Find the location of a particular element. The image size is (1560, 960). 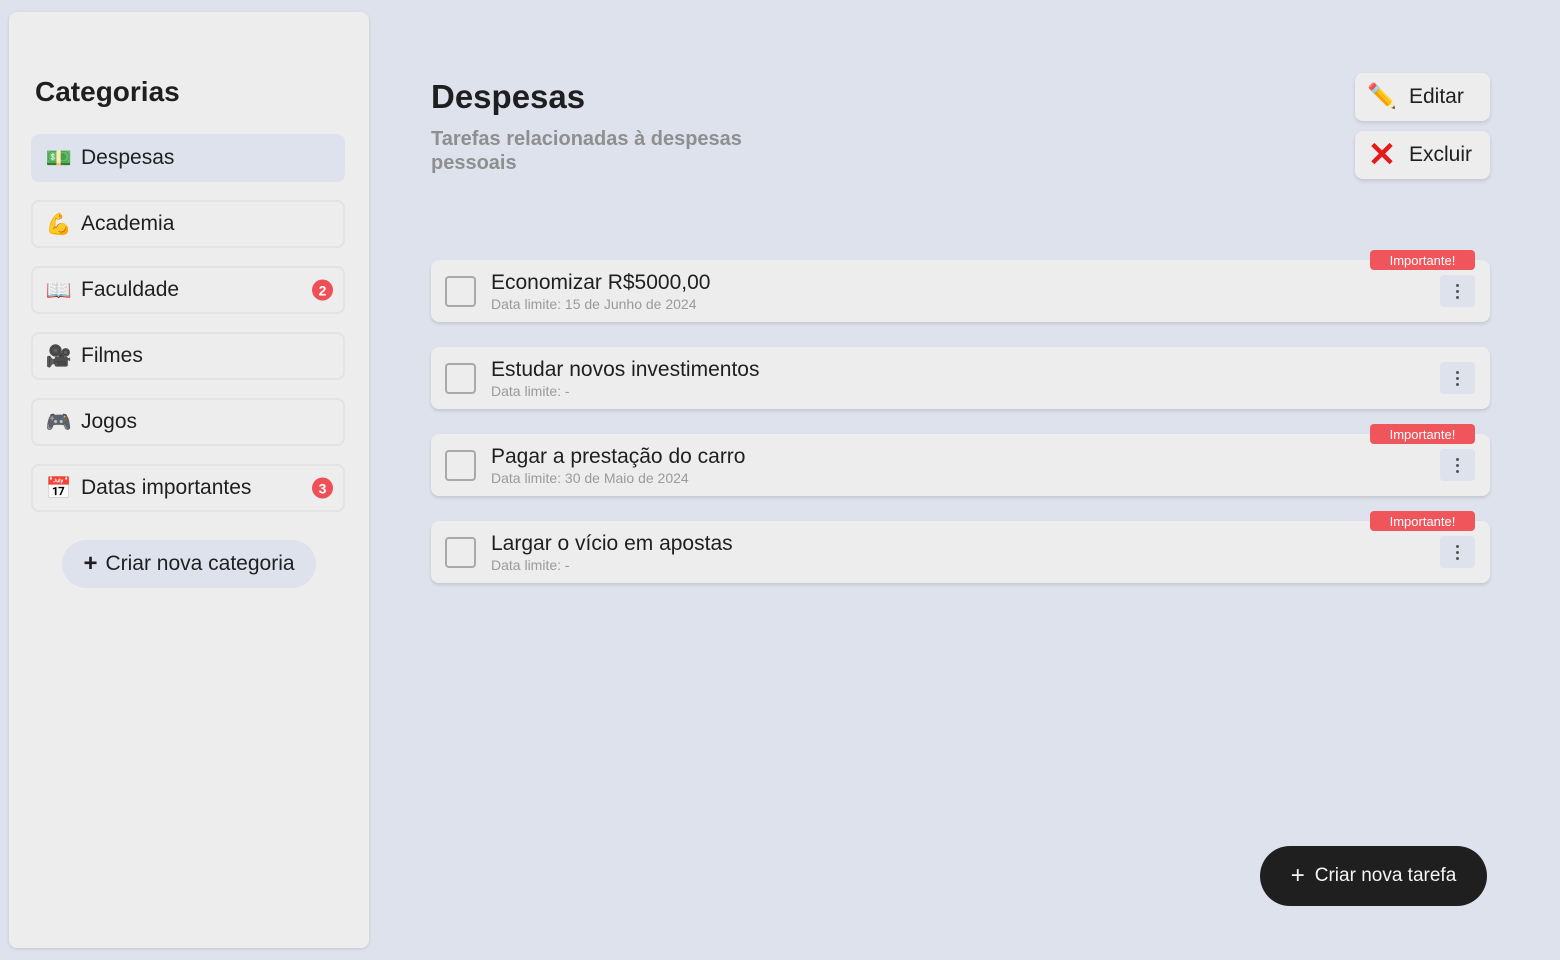

category-item-academia: 💪 Academia is located at coordinates (188, 224).